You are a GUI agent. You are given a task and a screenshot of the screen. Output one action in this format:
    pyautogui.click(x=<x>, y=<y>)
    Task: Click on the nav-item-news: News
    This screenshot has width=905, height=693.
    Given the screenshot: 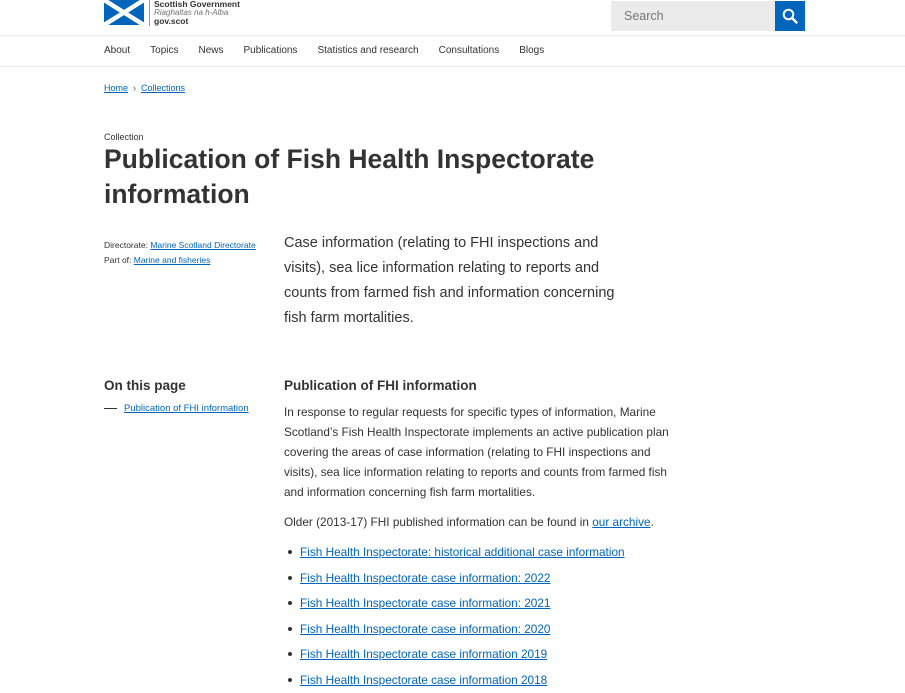 What is the action you would take?
    pyautogui.click(x=211, y=50)
    